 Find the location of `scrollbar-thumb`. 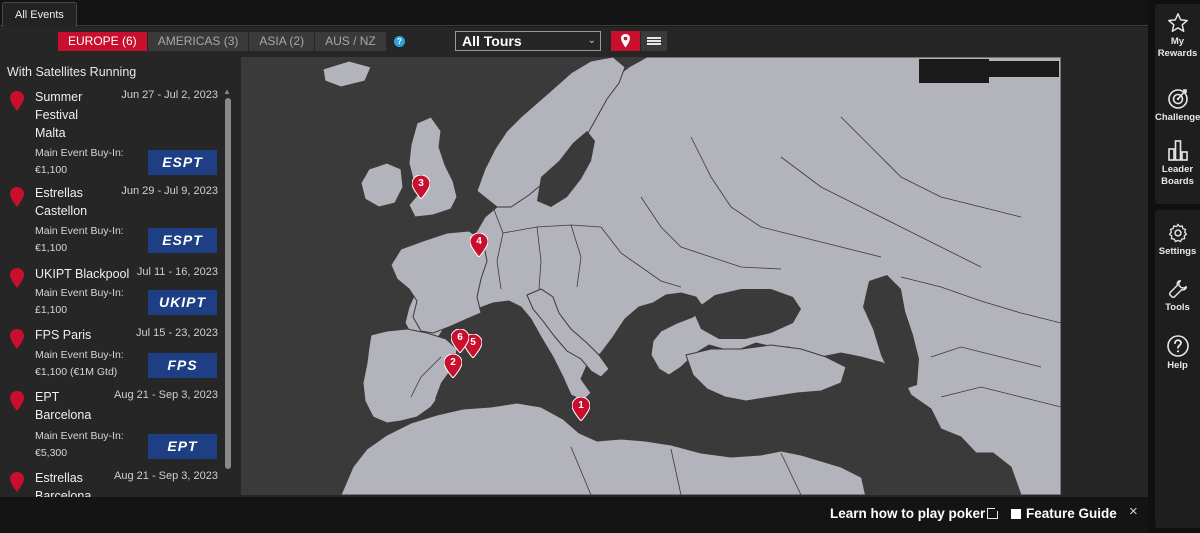

scrollbar-thumb is located at coordinates (228, 283).